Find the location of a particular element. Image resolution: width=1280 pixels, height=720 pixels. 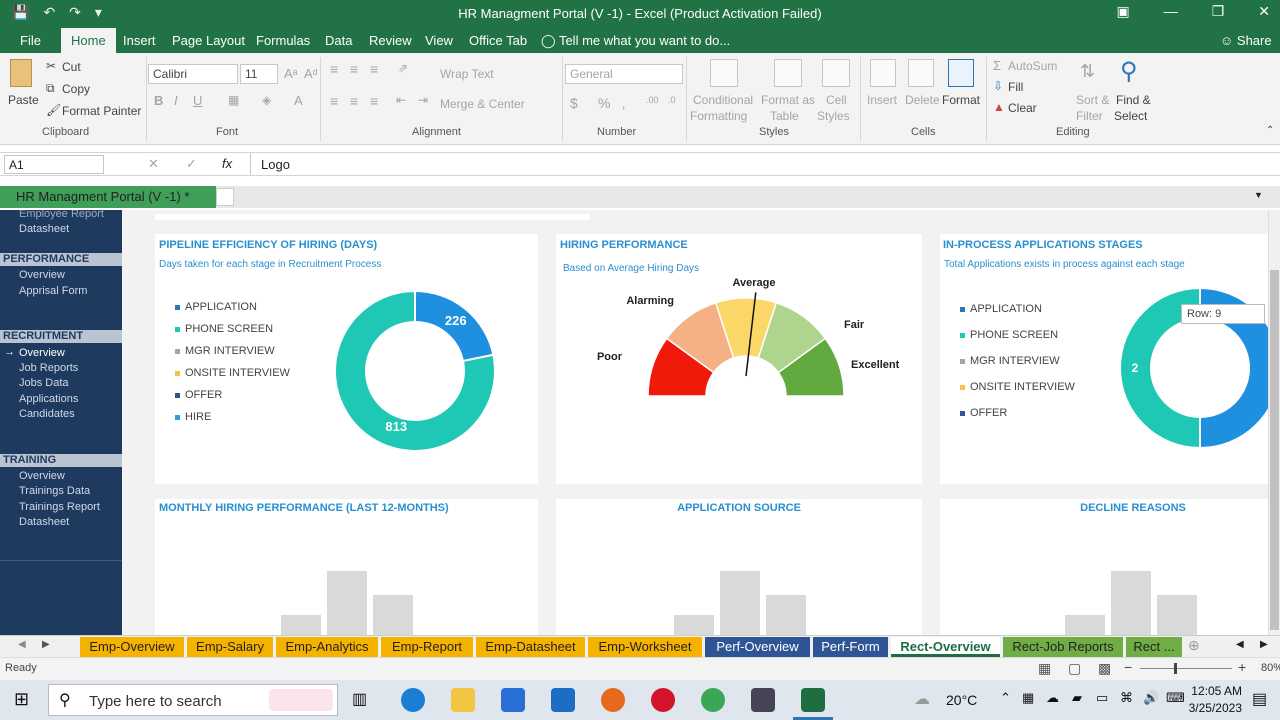

cancel-icon: ✕ is located at coordinates (153, 164).